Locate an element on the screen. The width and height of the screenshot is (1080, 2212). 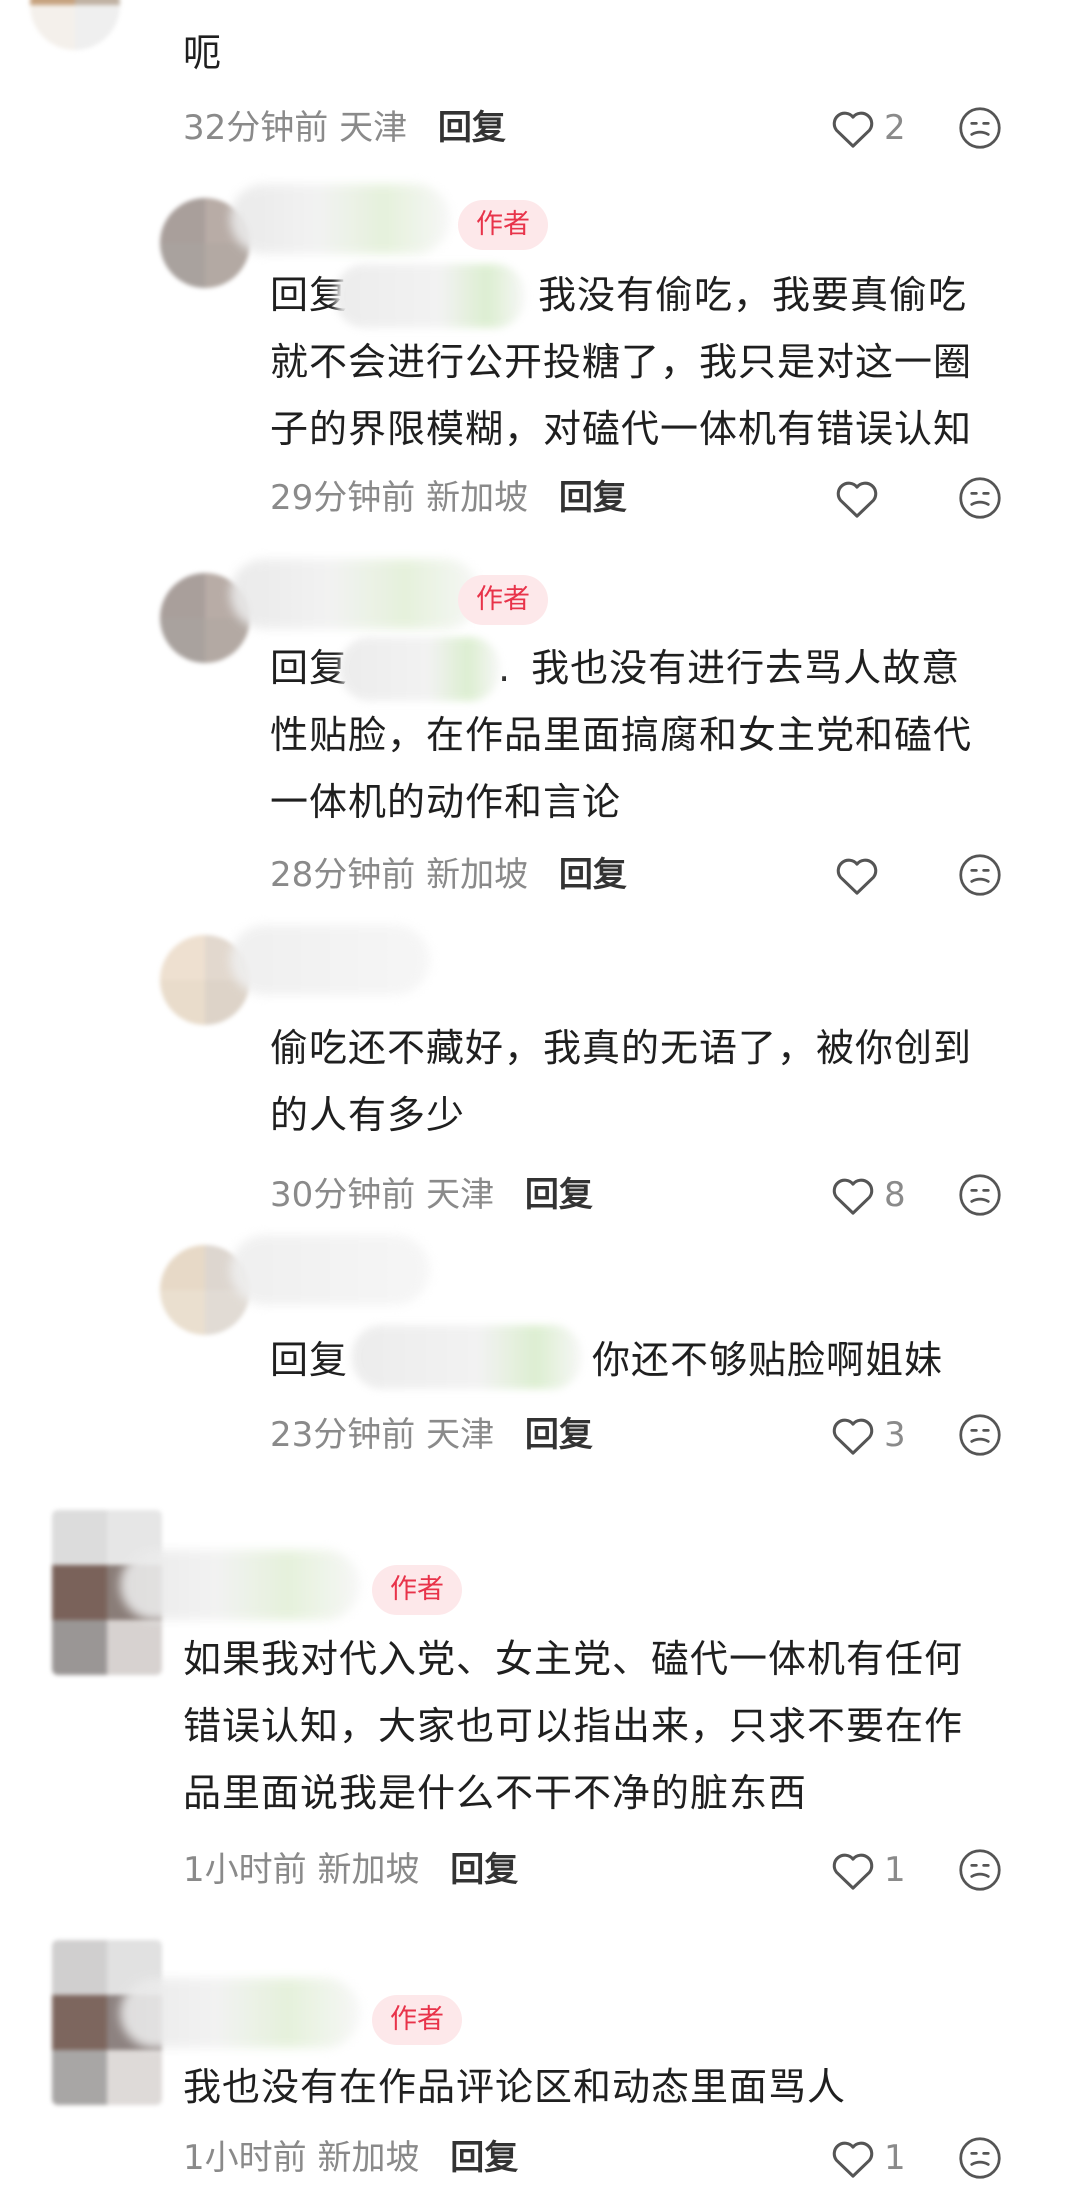
comment-text-line: 我也没有进行去骂人故意 is located at coordinates (746, 668).